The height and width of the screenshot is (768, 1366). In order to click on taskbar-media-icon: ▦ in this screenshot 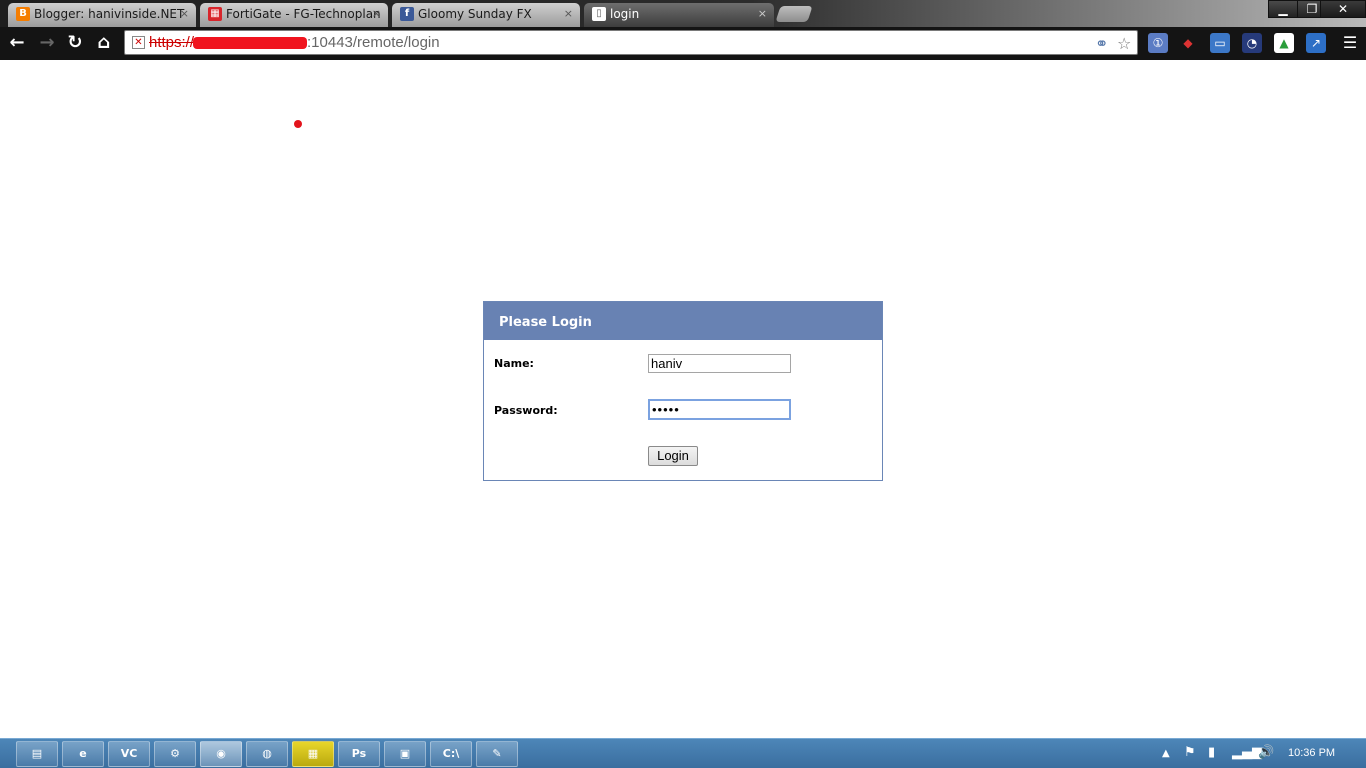, I will do `click(313, 754)`.